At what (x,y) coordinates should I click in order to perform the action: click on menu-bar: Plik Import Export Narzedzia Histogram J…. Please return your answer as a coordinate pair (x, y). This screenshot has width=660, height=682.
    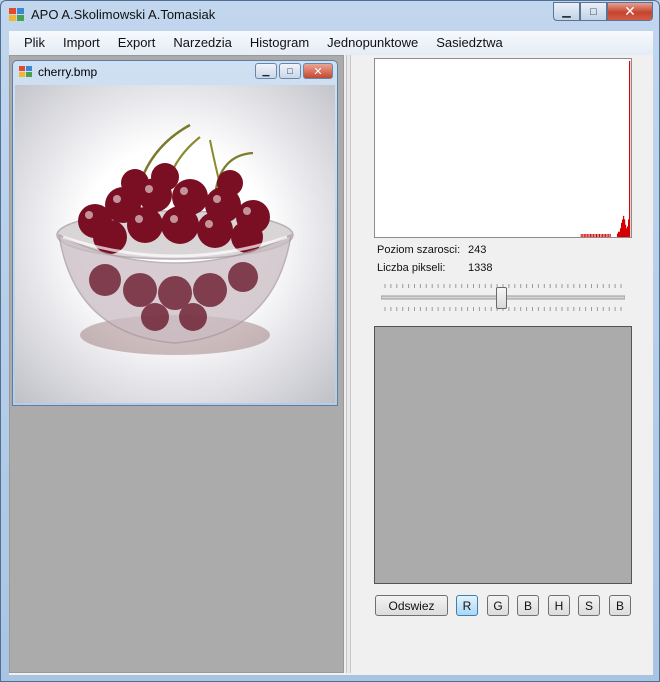
    Looking at the image, I should click on (331, 43).